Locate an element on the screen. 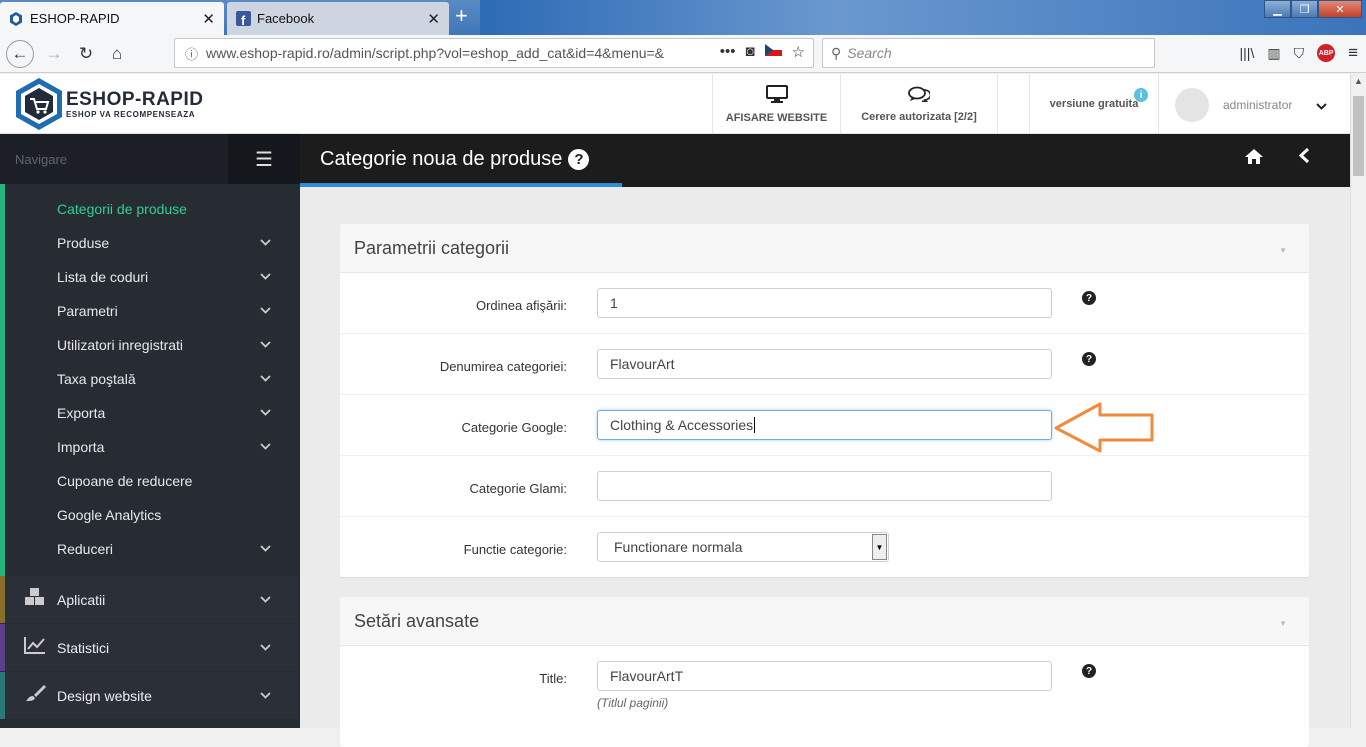  sidebar-section-label: Design website is located at coordinates (104, 695).